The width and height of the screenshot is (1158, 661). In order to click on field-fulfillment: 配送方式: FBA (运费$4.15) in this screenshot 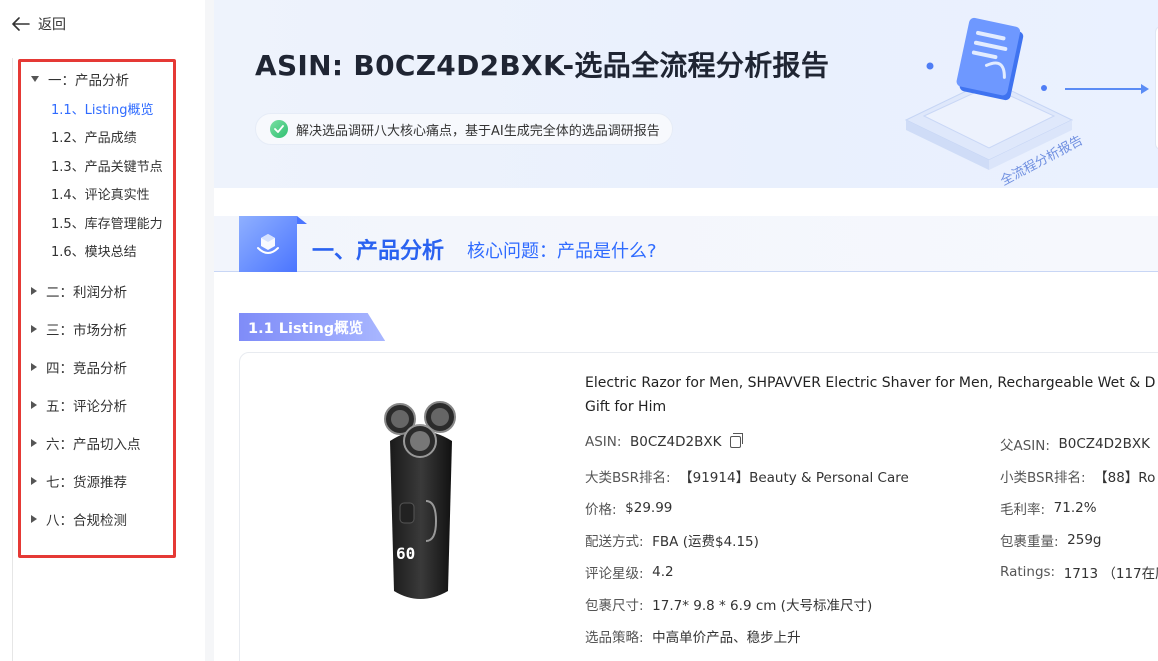, I will do `click(672, 540)`.